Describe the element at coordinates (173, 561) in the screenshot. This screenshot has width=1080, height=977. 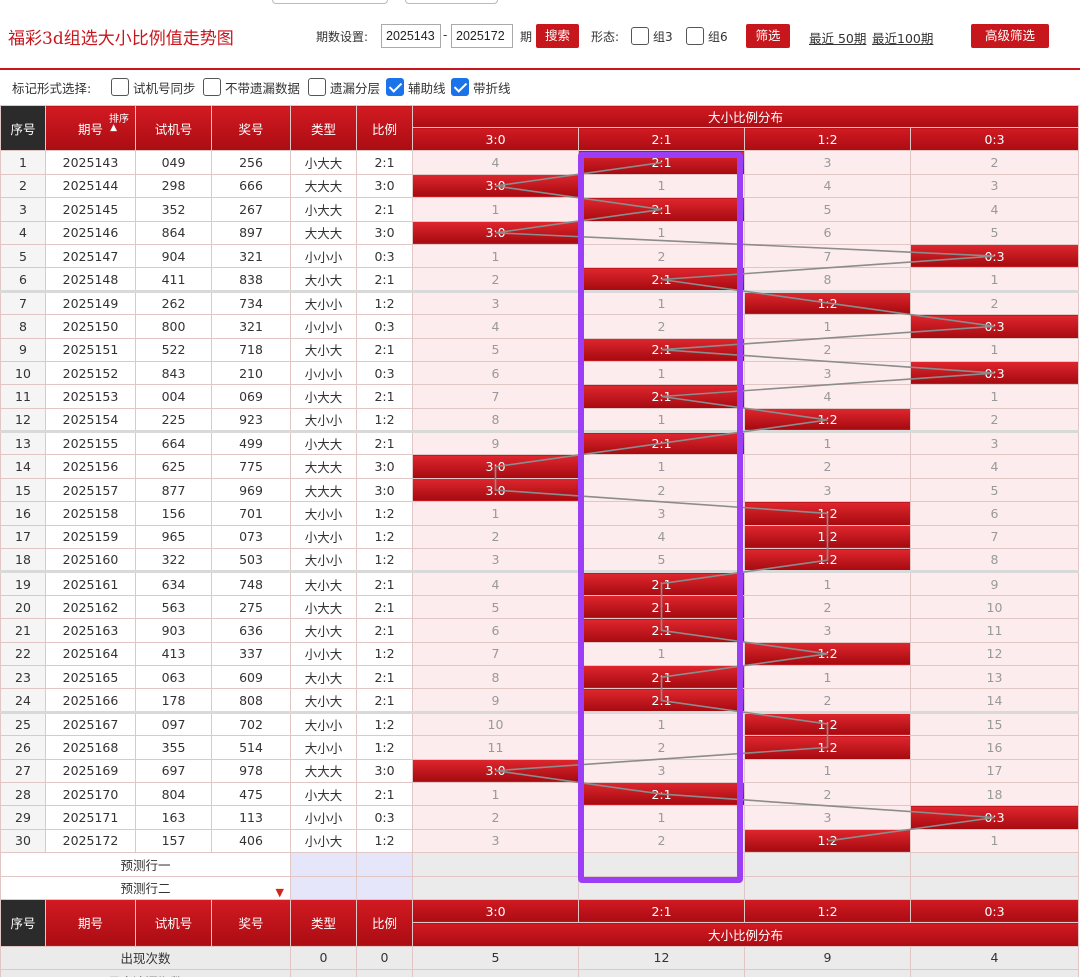
I see `row-test-cell: 322` at that location.